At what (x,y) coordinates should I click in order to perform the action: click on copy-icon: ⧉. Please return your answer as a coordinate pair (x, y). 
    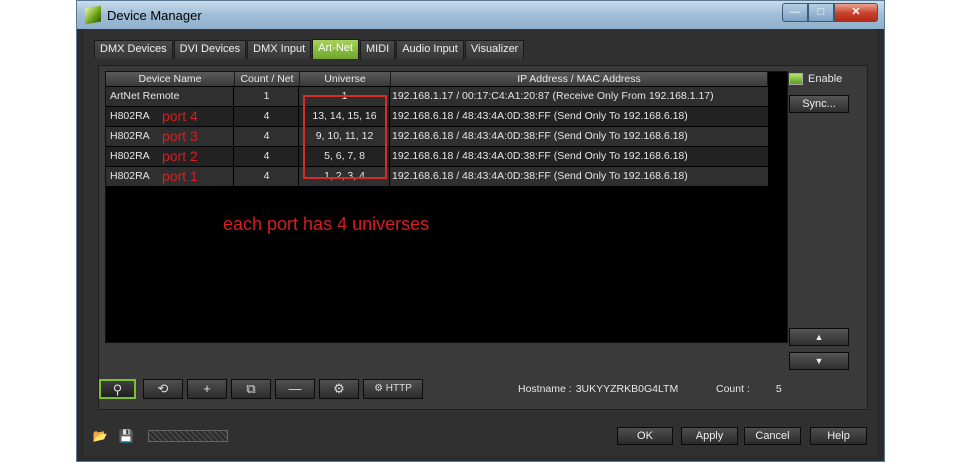
    Looking at the image, I should click on (251, 388).